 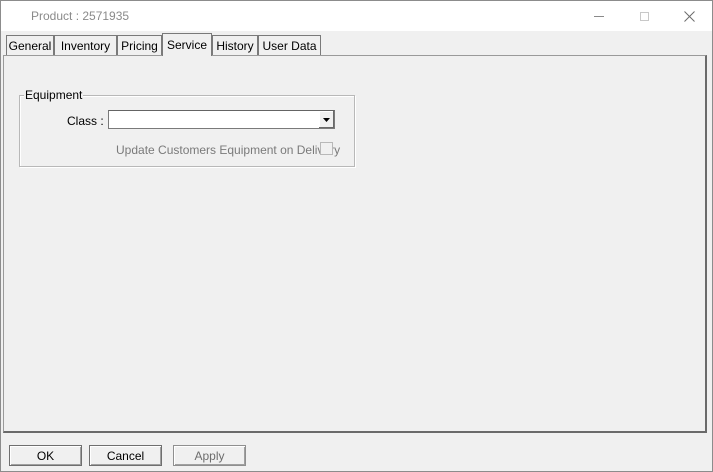 I want to click on maximize-button, so click(x=644, y=16).